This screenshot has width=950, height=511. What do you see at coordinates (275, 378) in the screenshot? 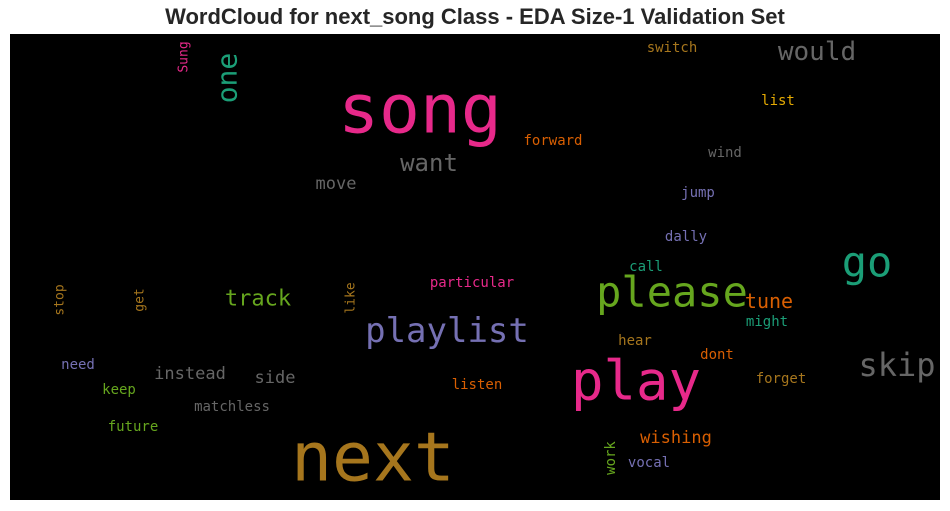
I see `word-side: side` at bounding box center [275, 378].